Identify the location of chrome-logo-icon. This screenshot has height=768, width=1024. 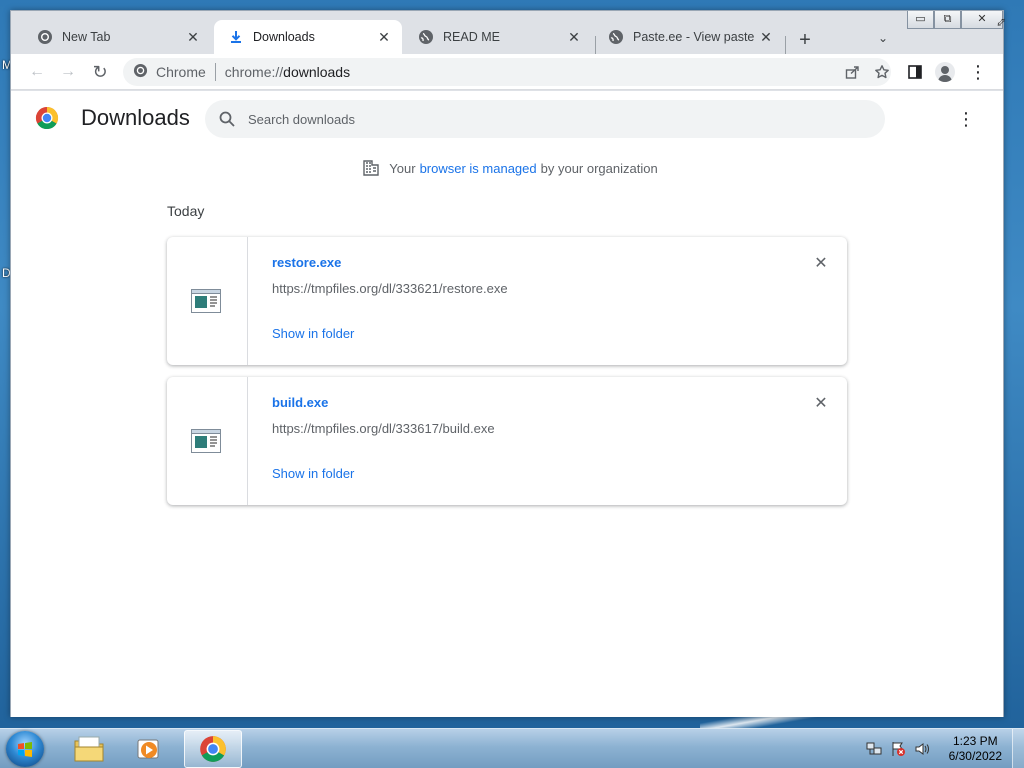
(47, 118).